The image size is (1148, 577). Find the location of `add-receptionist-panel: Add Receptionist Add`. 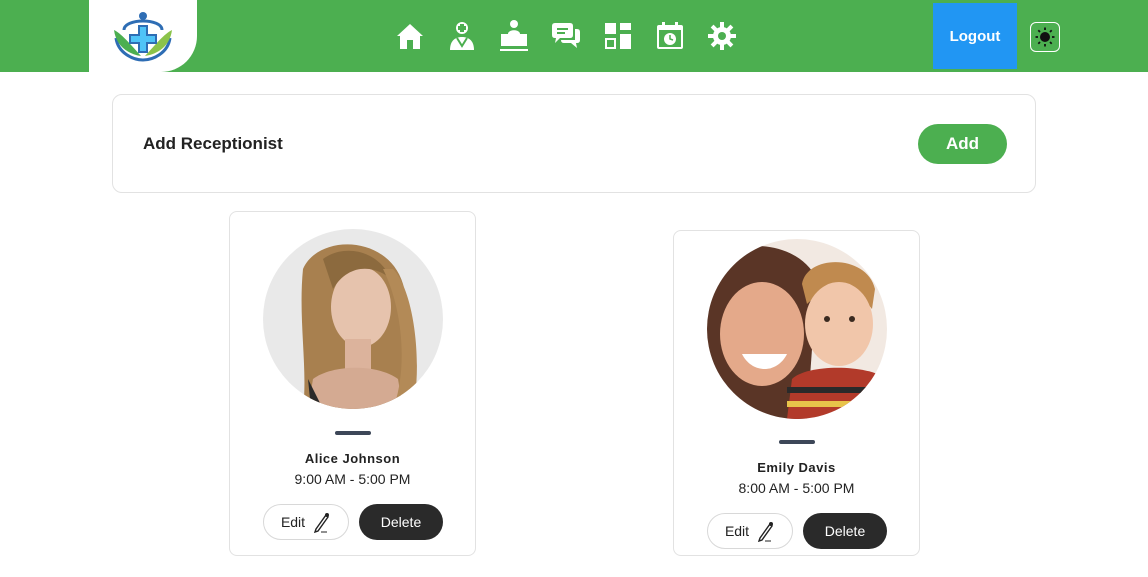

add-receptionist-panel: Add Receptionist Add is located at coordinates (574, 143).